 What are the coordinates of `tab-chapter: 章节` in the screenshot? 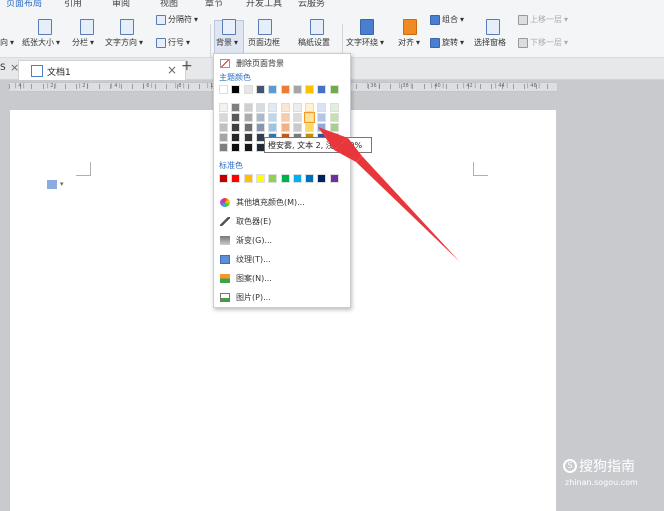 It's located at (214, 4).